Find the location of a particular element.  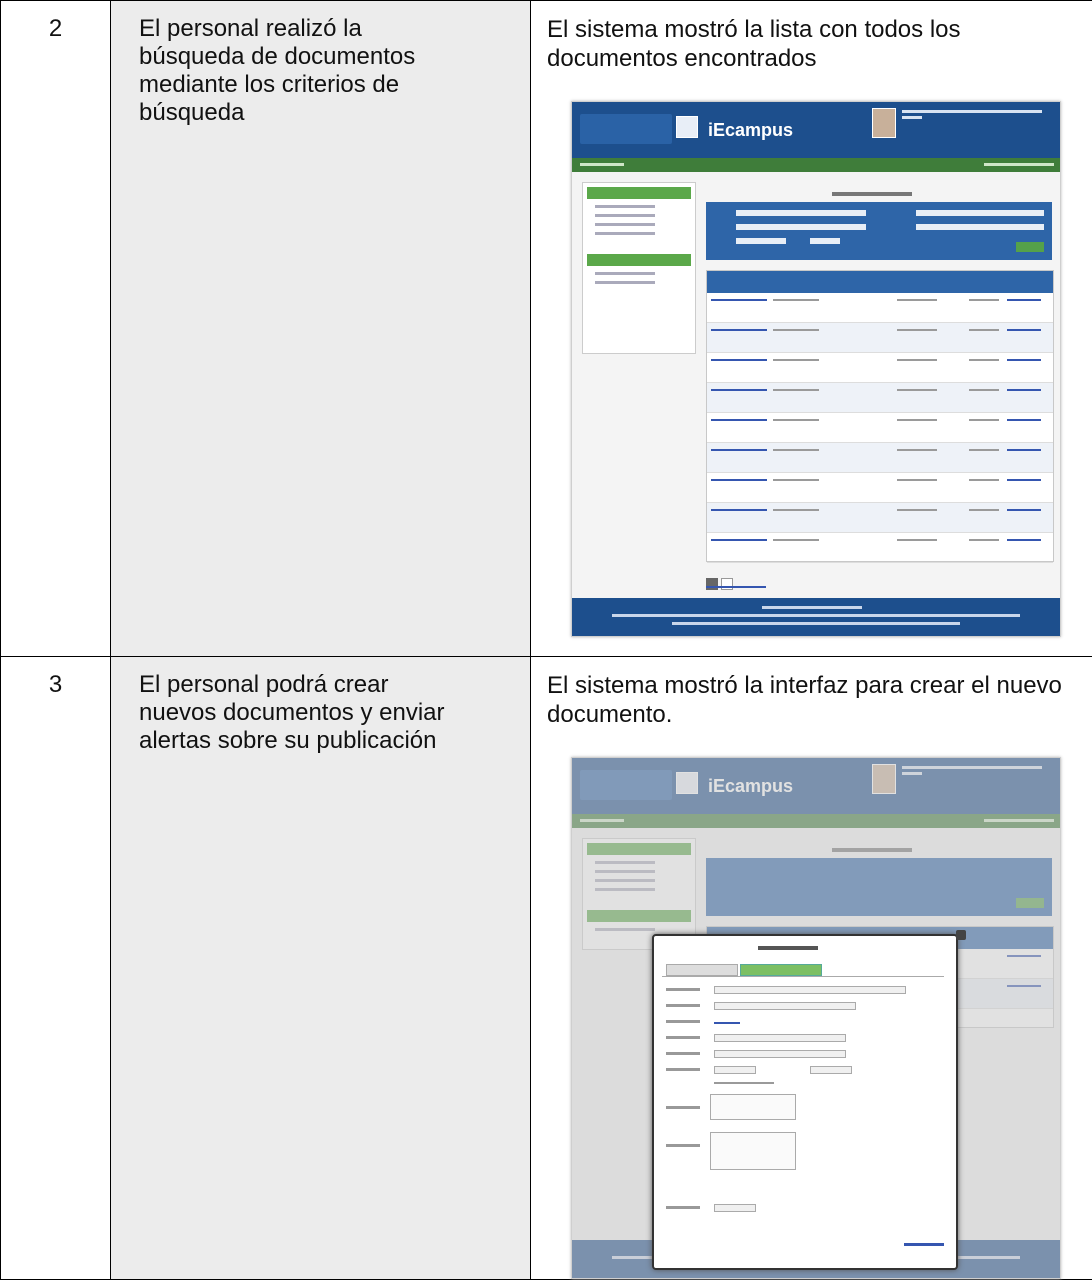

documents-grid is located at coordinates (880, 416).